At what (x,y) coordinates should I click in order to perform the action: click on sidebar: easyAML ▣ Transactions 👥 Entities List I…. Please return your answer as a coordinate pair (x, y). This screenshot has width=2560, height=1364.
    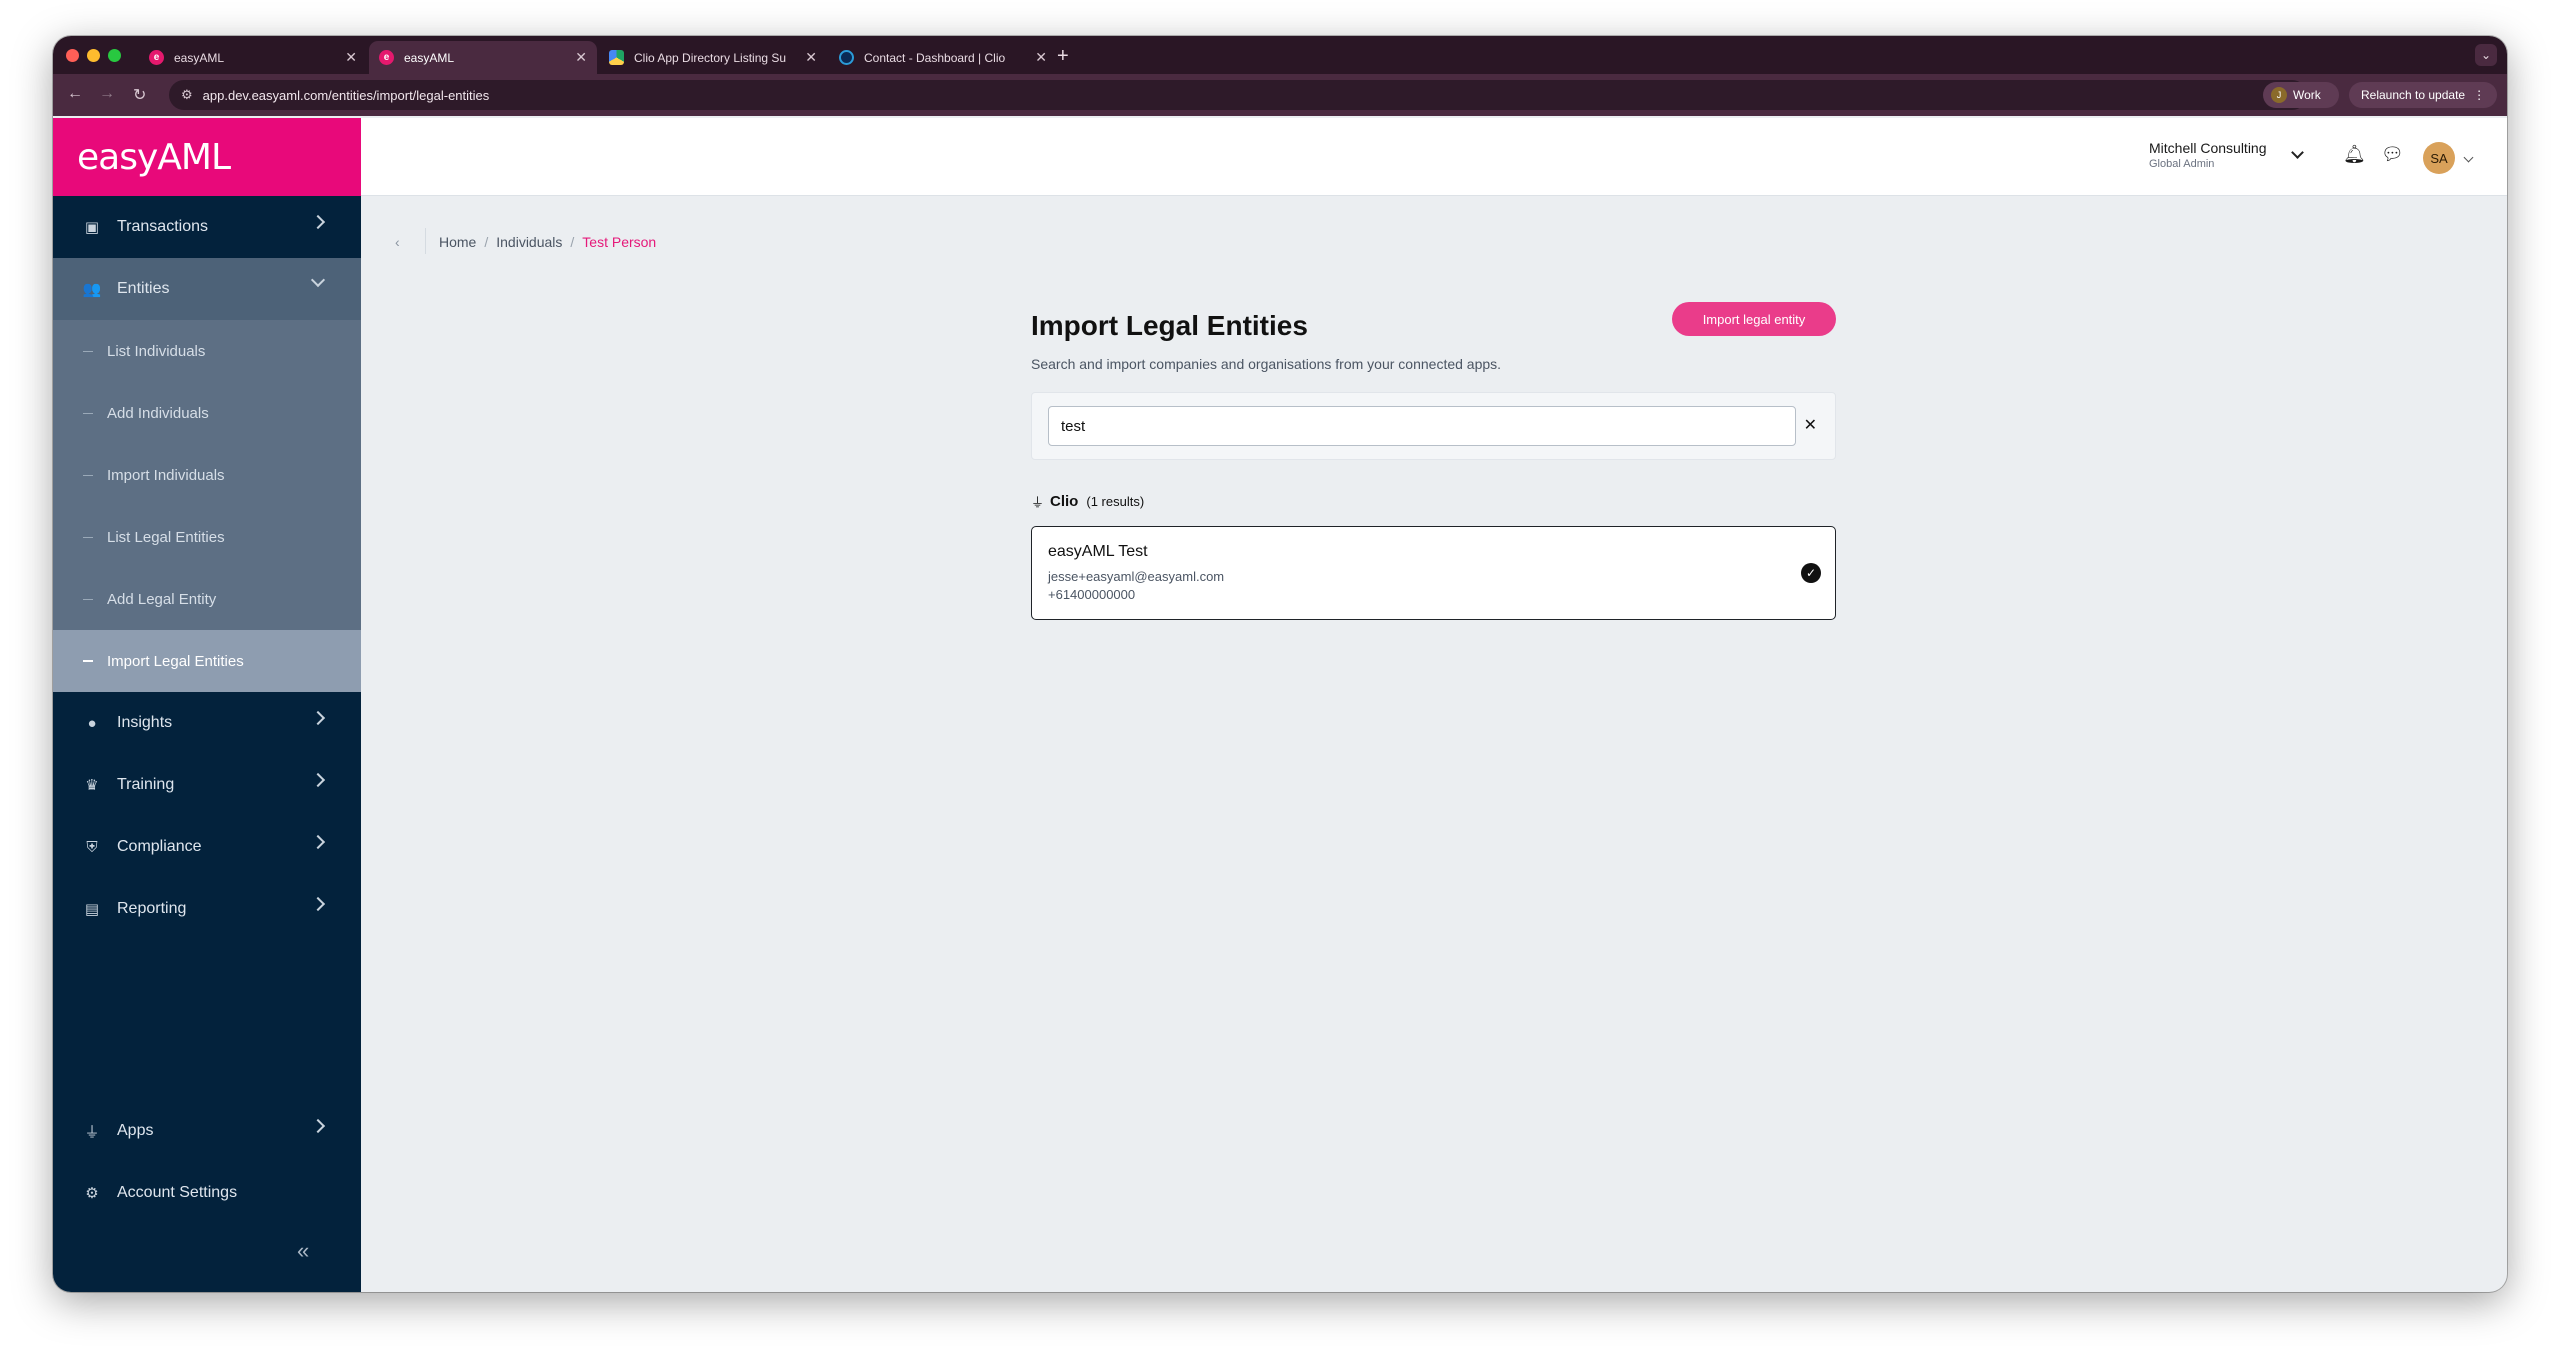
    Looking at the image, I should click on (207, 705).